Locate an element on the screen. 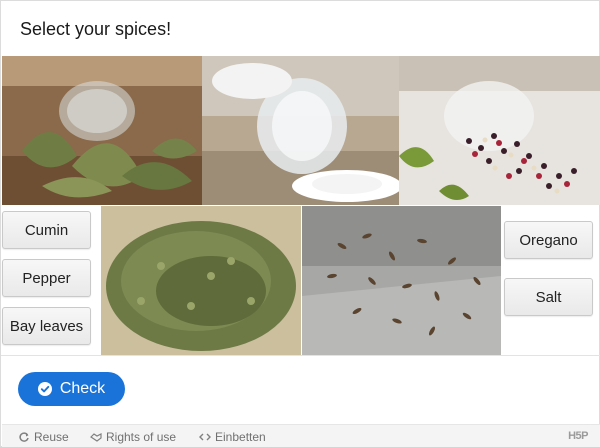 The image size is (600, 447). oregano-image is located at coordinates (201, 280).